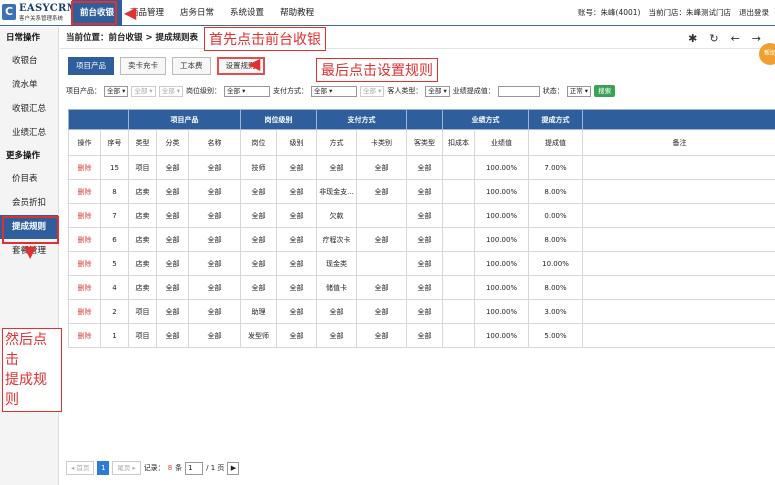 The image size is (775, 485). I want to click on search-button: 搜索, so click(605, 91).